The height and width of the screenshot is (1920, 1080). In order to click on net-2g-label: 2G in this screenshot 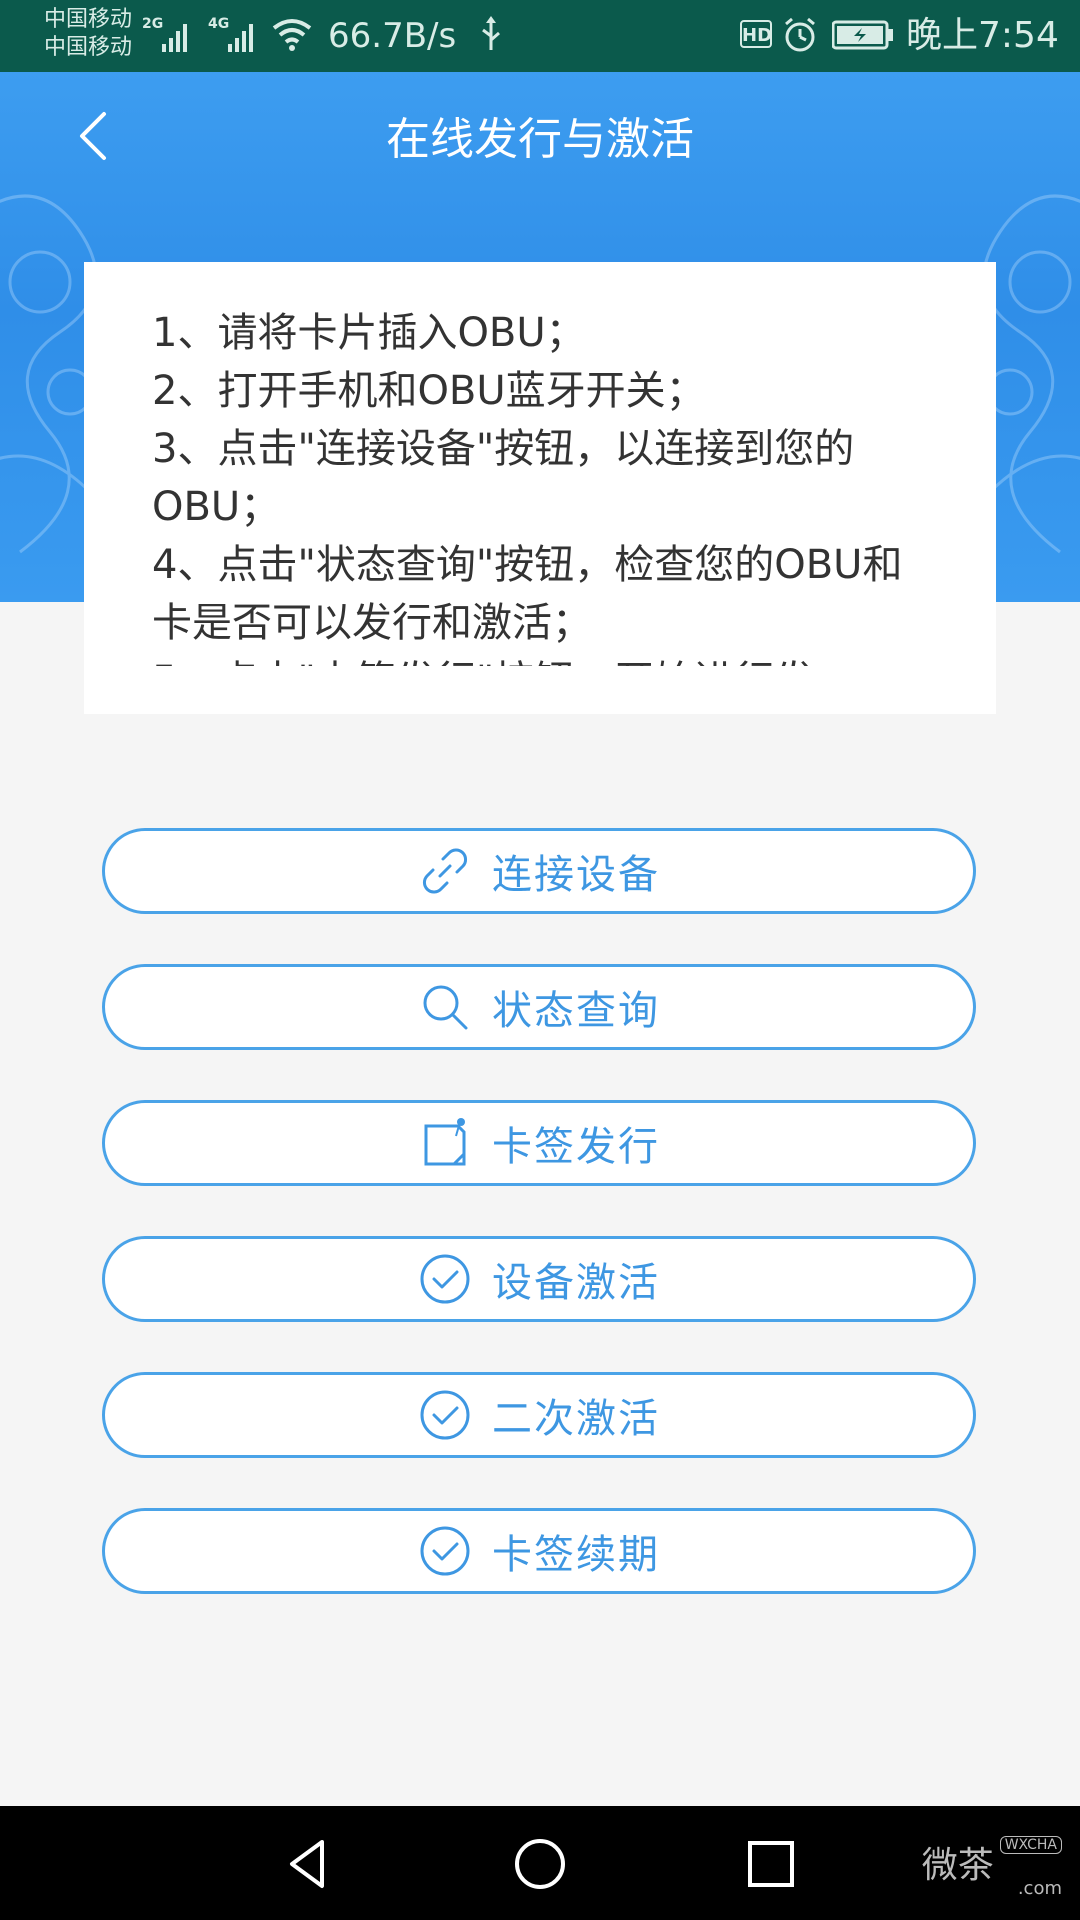, I will do `click(152, 24)`.